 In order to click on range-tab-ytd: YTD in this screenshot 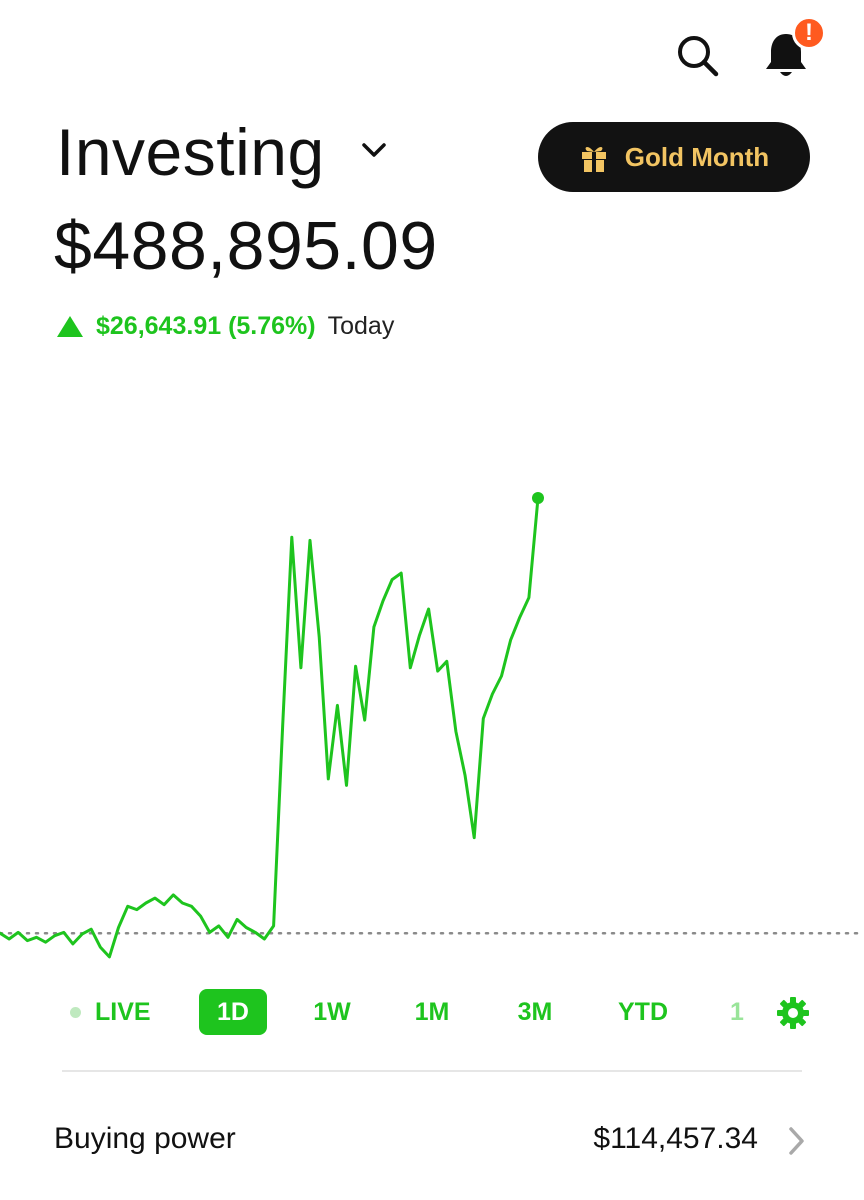, I will do `click(643, 1012)`.